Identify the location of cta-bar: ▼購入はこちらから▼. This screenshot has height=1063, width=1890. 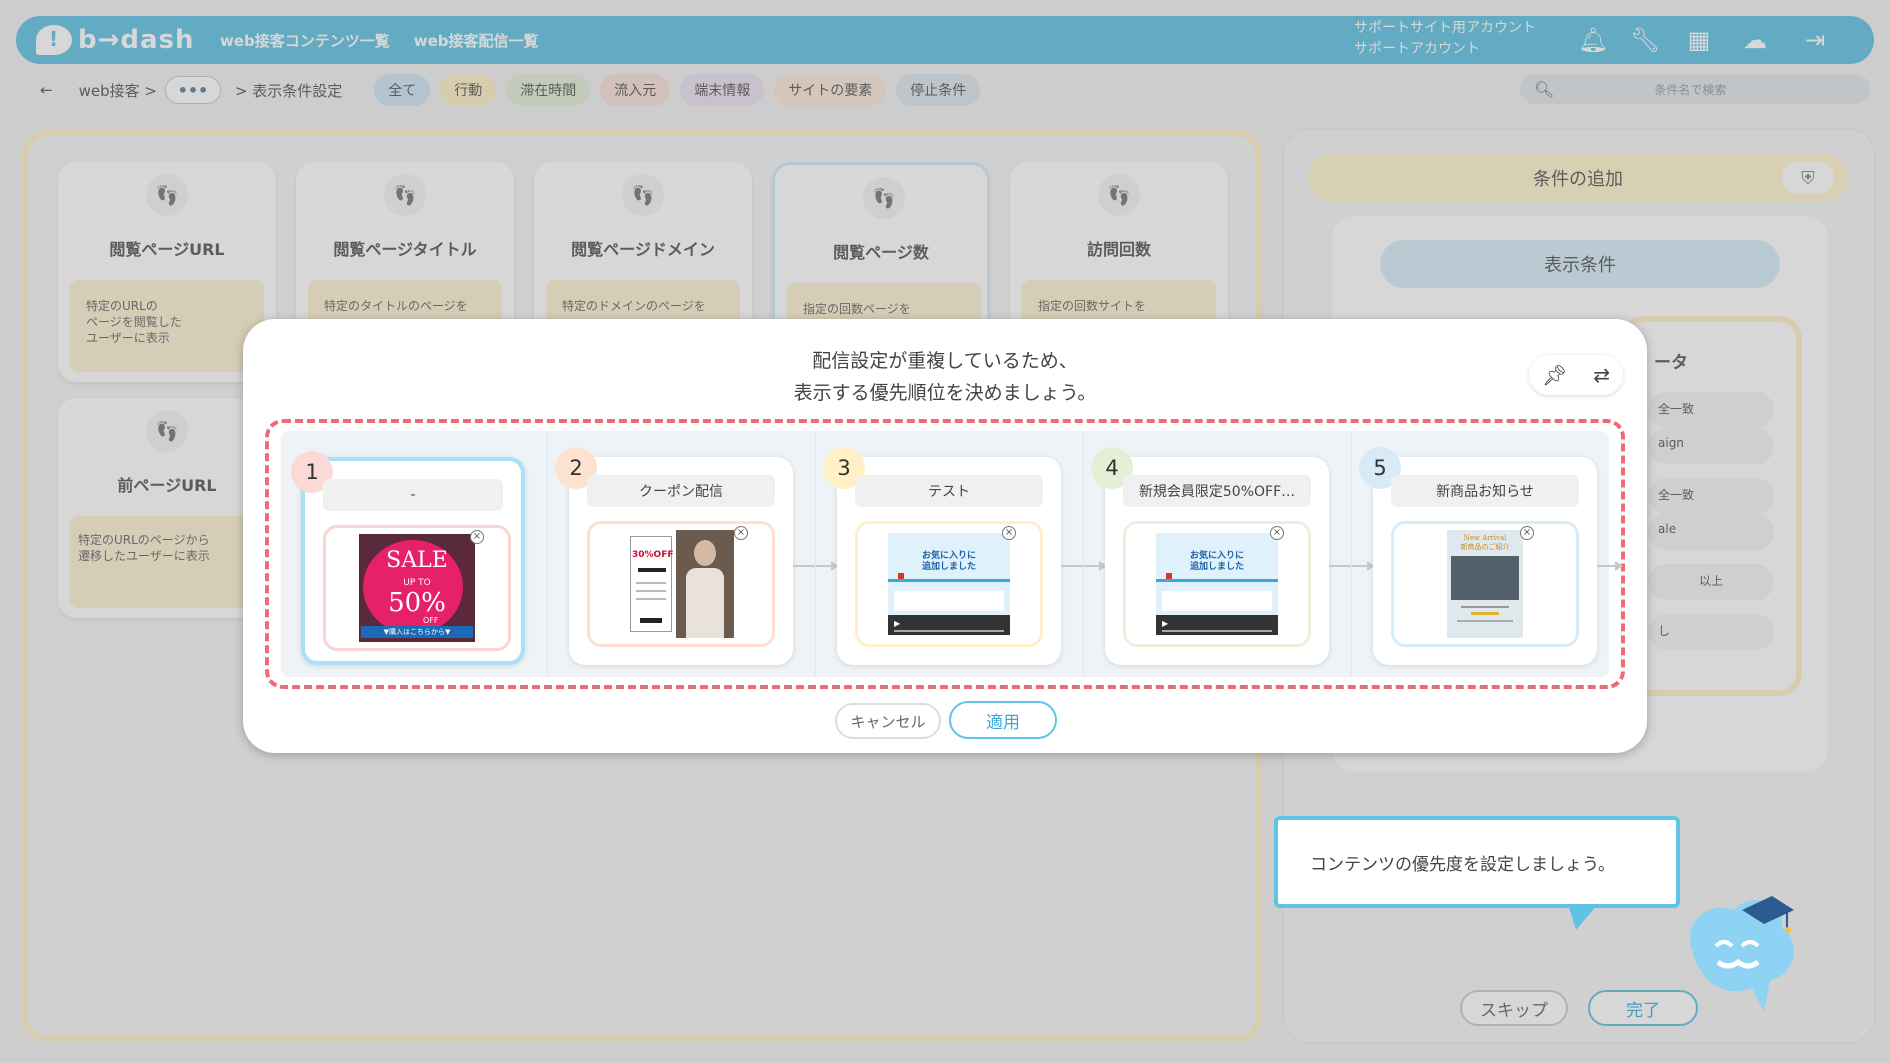
(417, 632).